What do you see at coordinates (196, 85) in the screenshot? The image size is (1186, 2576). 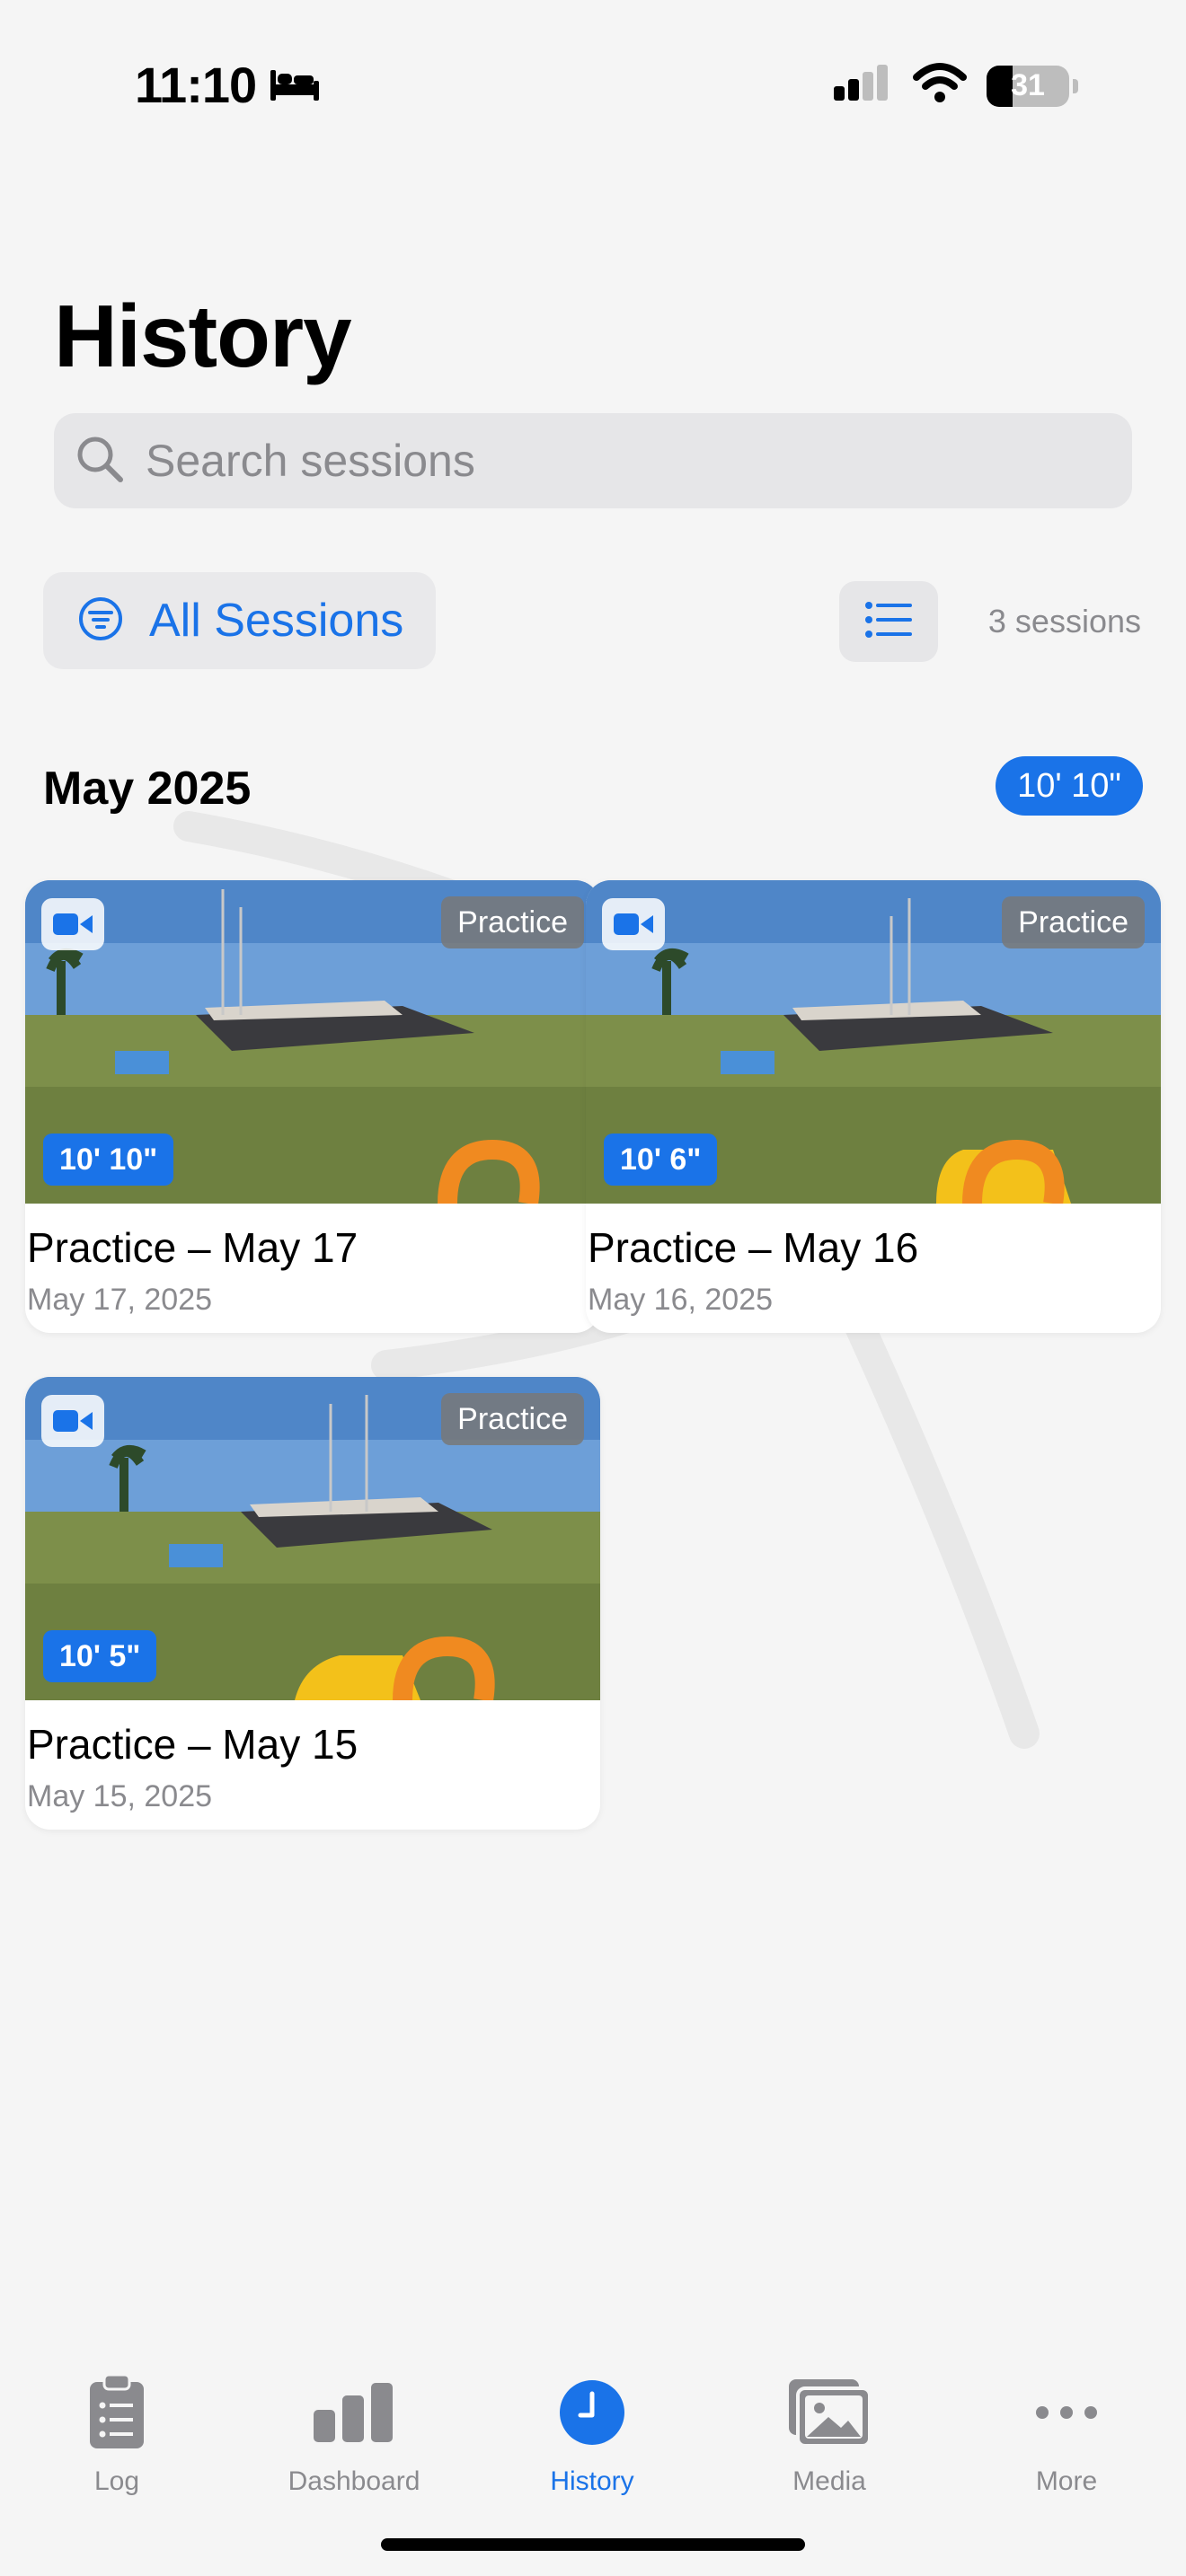 I see `status-time-text: 11:10` at bounding box center [196, 85].